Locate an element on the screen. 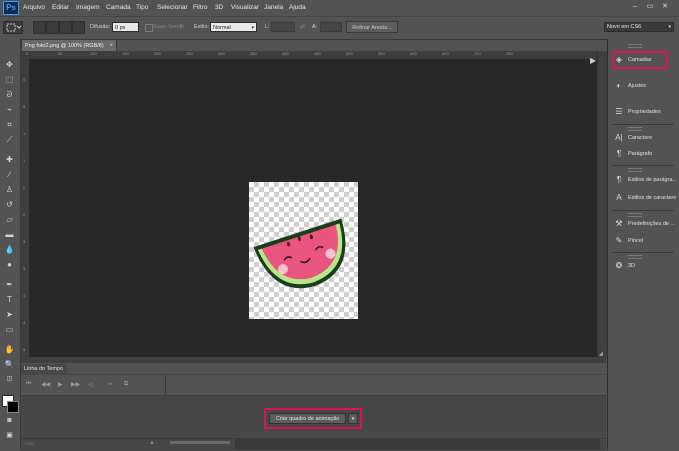  timeline-tab: Linha do Tempo is located at coordinates (44, 369).